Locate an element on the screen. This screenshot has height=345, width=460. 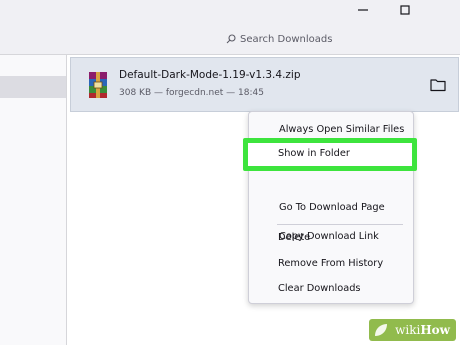
menu-item-go-to-download-page: Go To Download Page is located at coordinates (332, 208).